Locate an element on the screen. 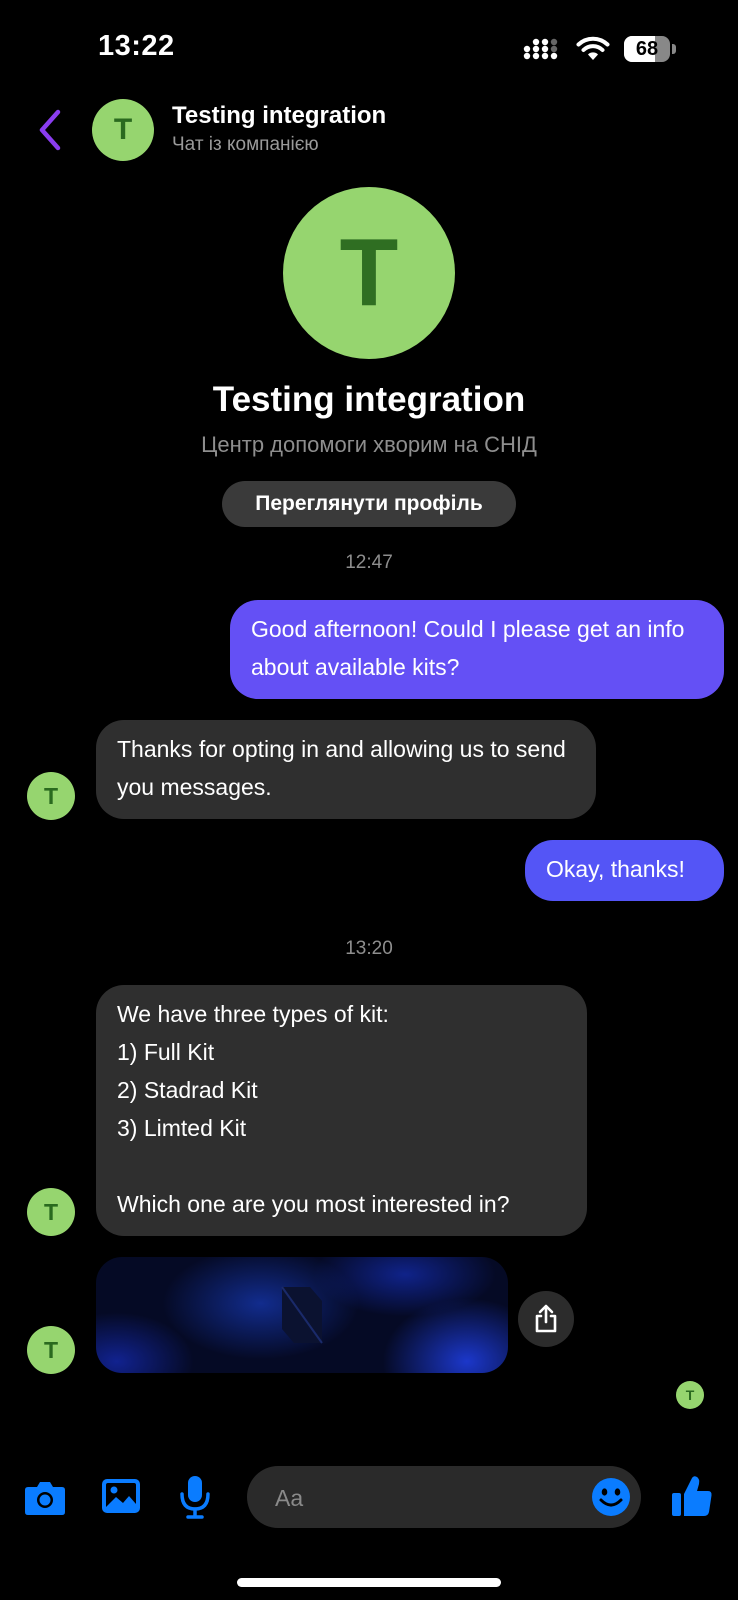 This screenshot has width=738, height=1600. logo-icon is located at coordinates (302, 1315).